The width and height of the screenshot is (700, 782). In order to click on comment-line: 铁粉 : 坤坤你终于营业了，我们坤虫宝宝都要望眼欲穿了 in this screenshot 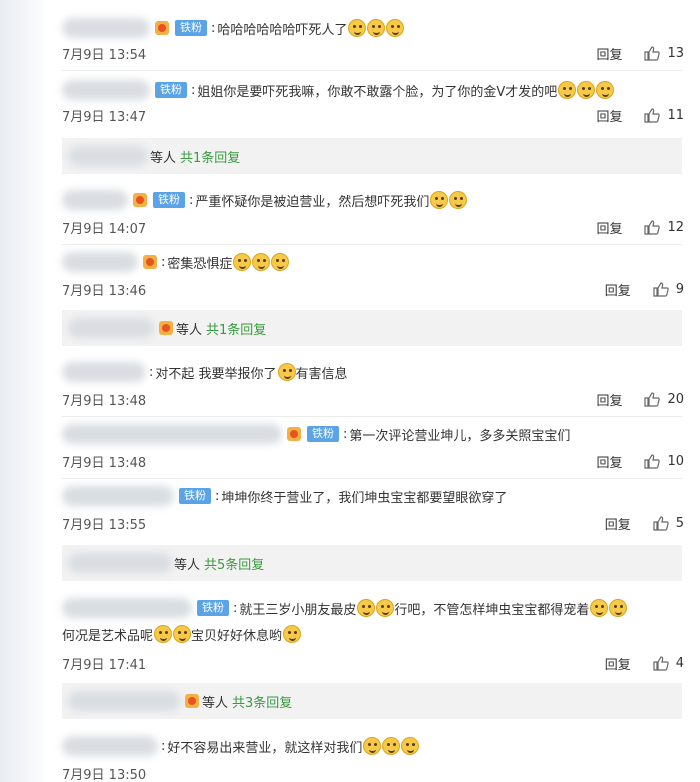, I will do `click(284, 496)`.